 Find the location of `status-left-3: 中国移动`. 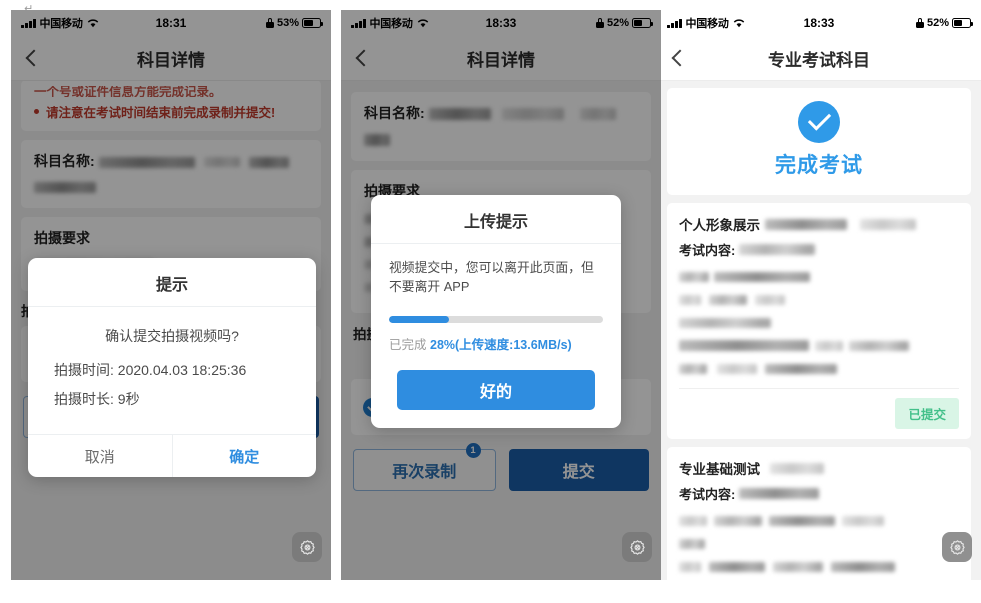

status-left-3: 中国移动 is located at coordinates (706, 23).